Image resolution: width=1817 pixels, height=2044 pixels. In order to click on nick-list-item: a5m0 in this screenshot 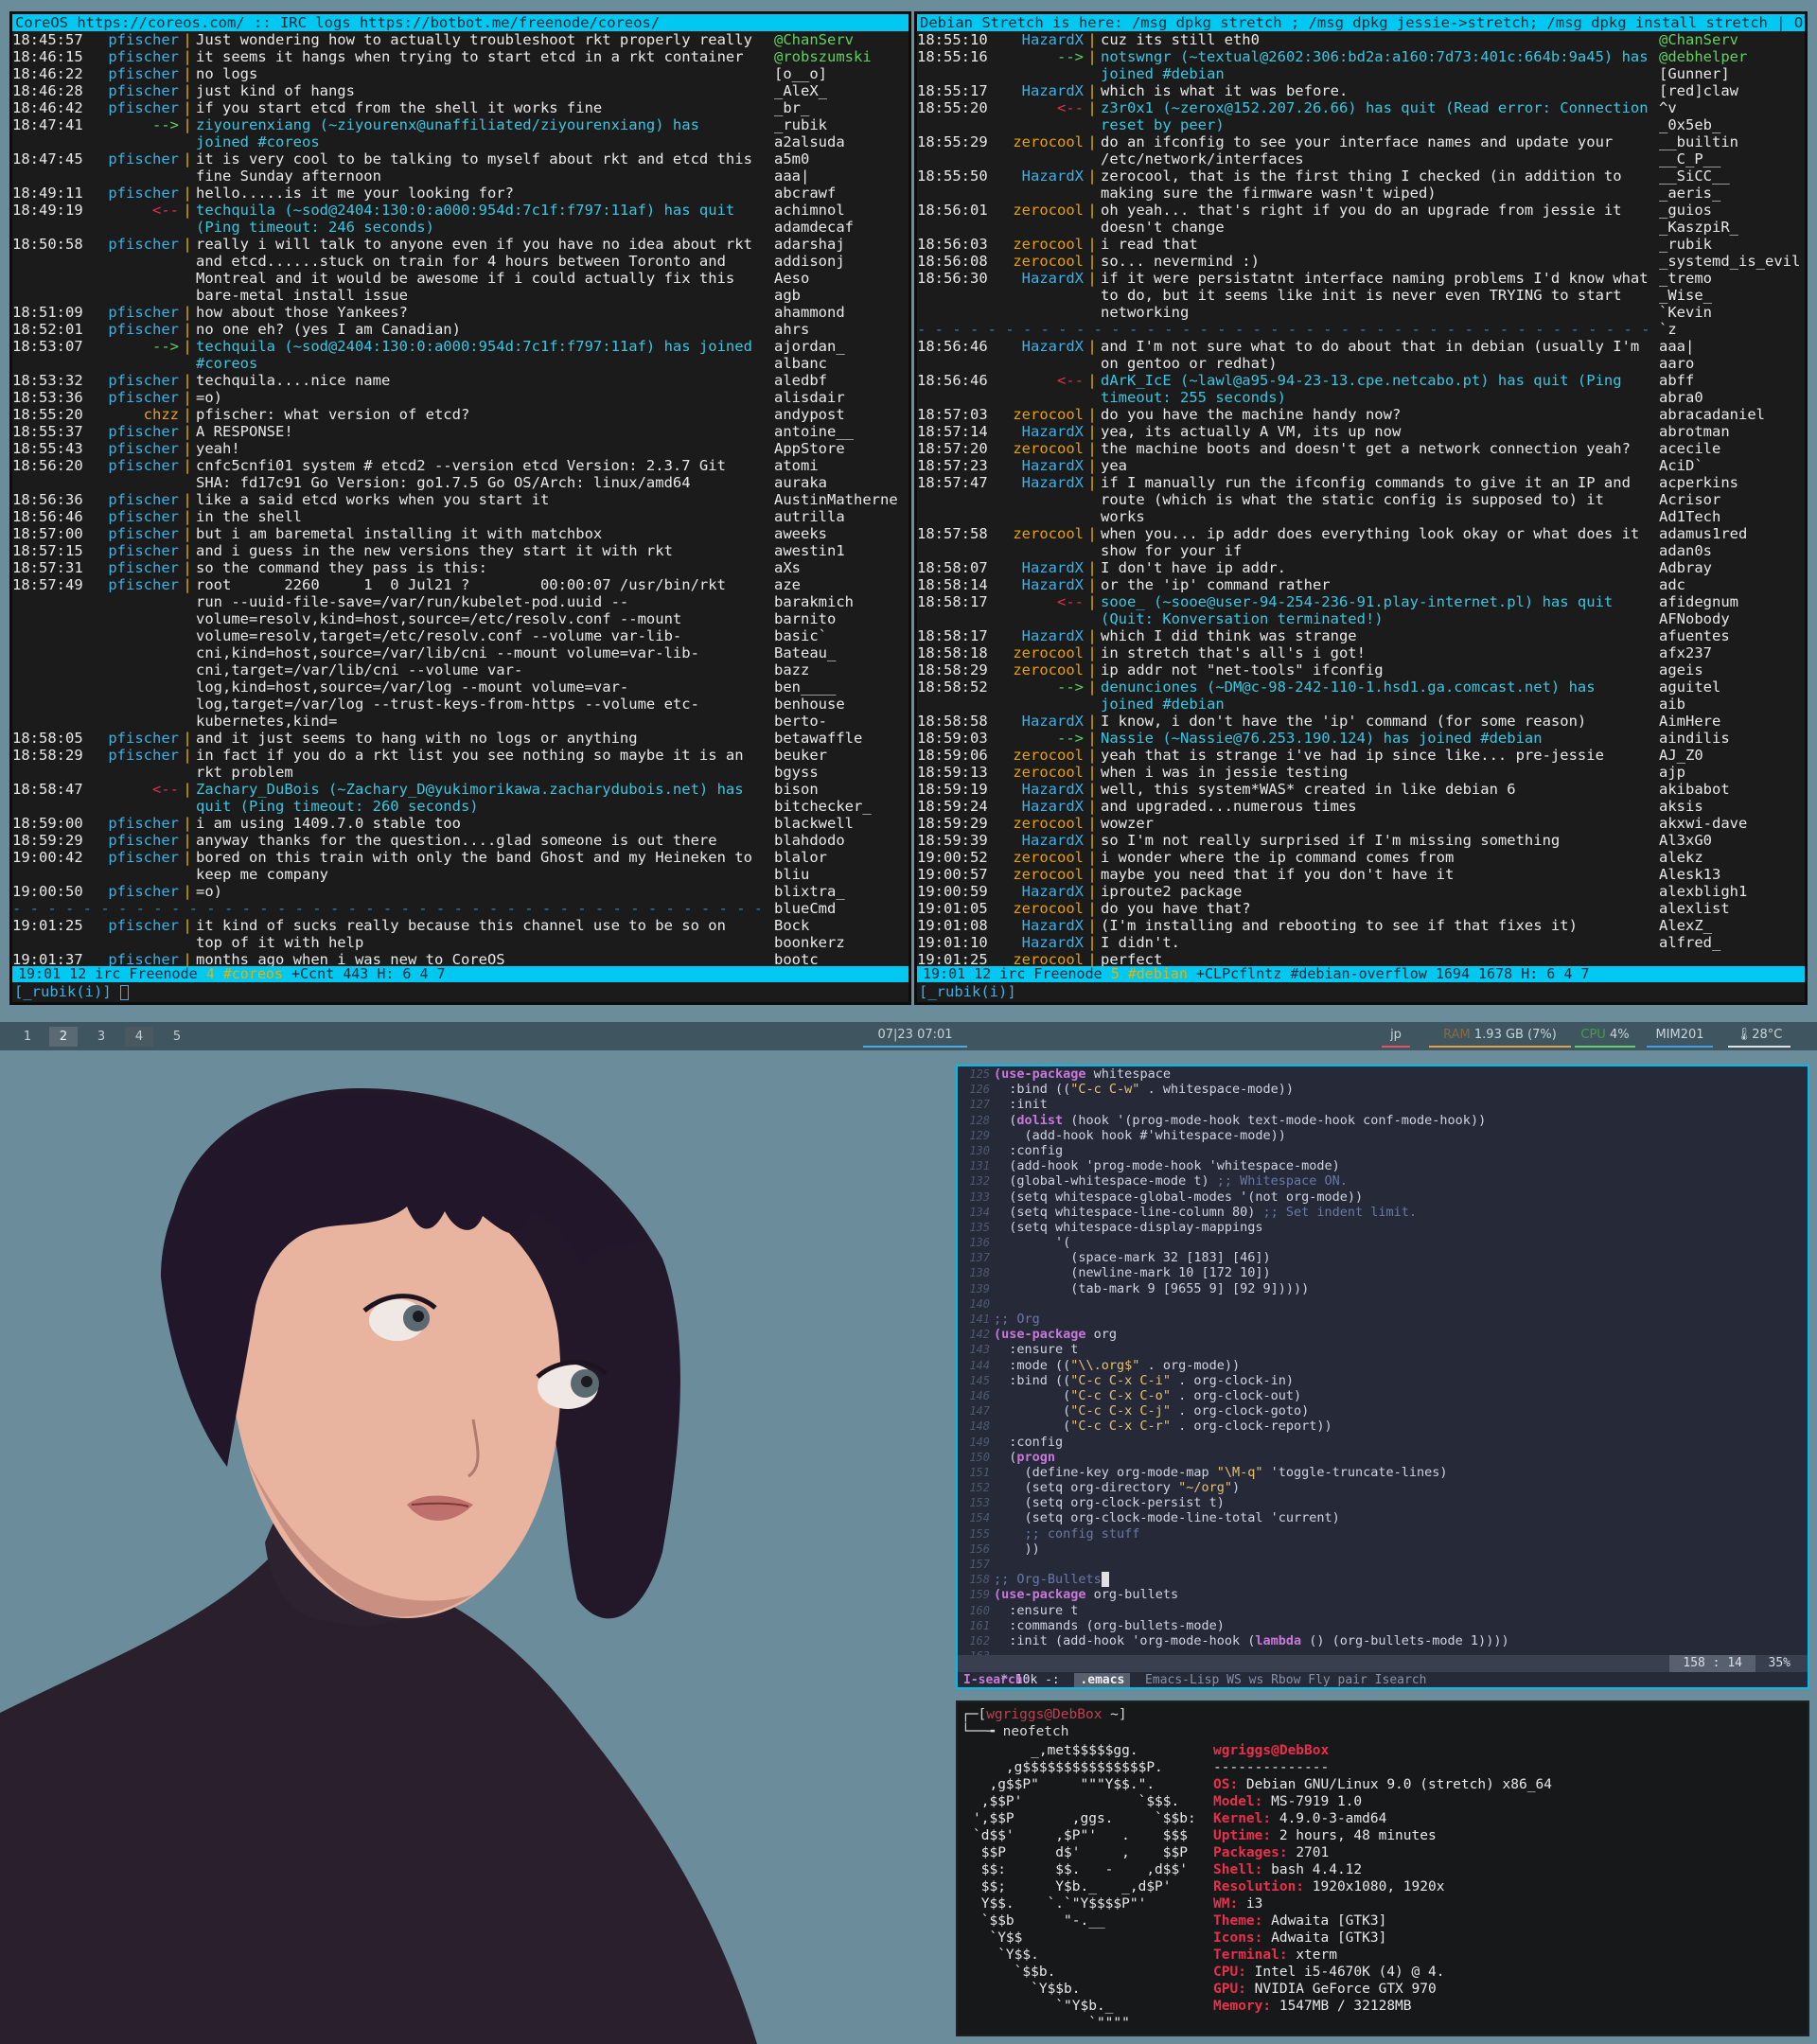, I will do `click(841, 158)`.